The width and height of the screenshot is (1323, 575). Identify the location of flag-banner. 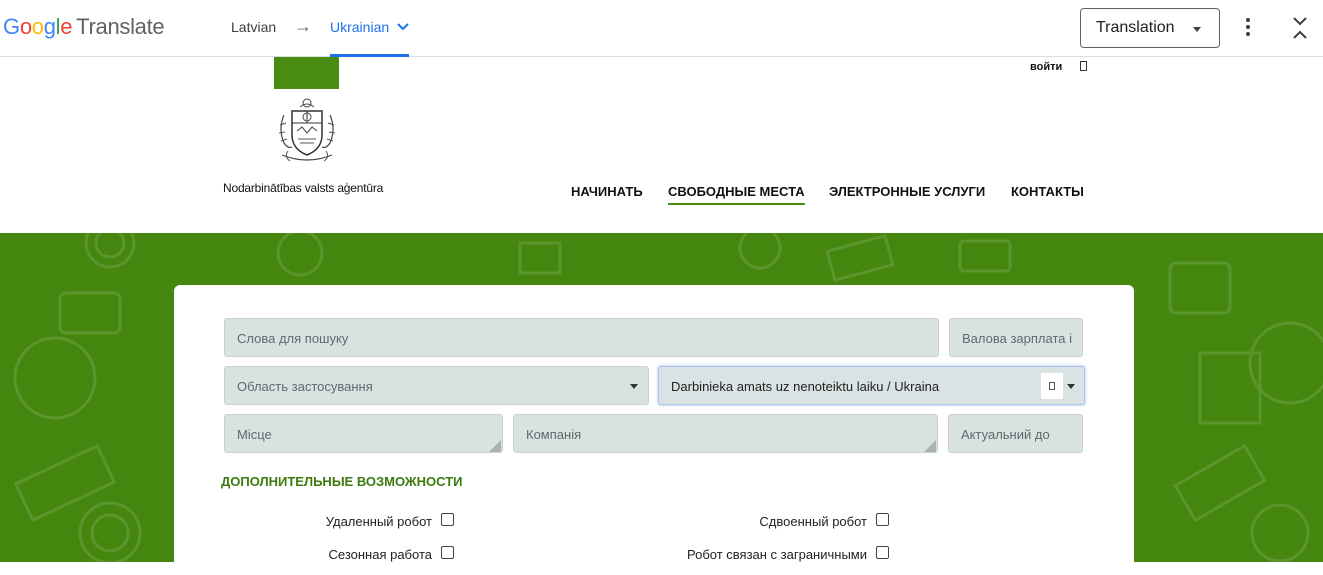
(306, 73).